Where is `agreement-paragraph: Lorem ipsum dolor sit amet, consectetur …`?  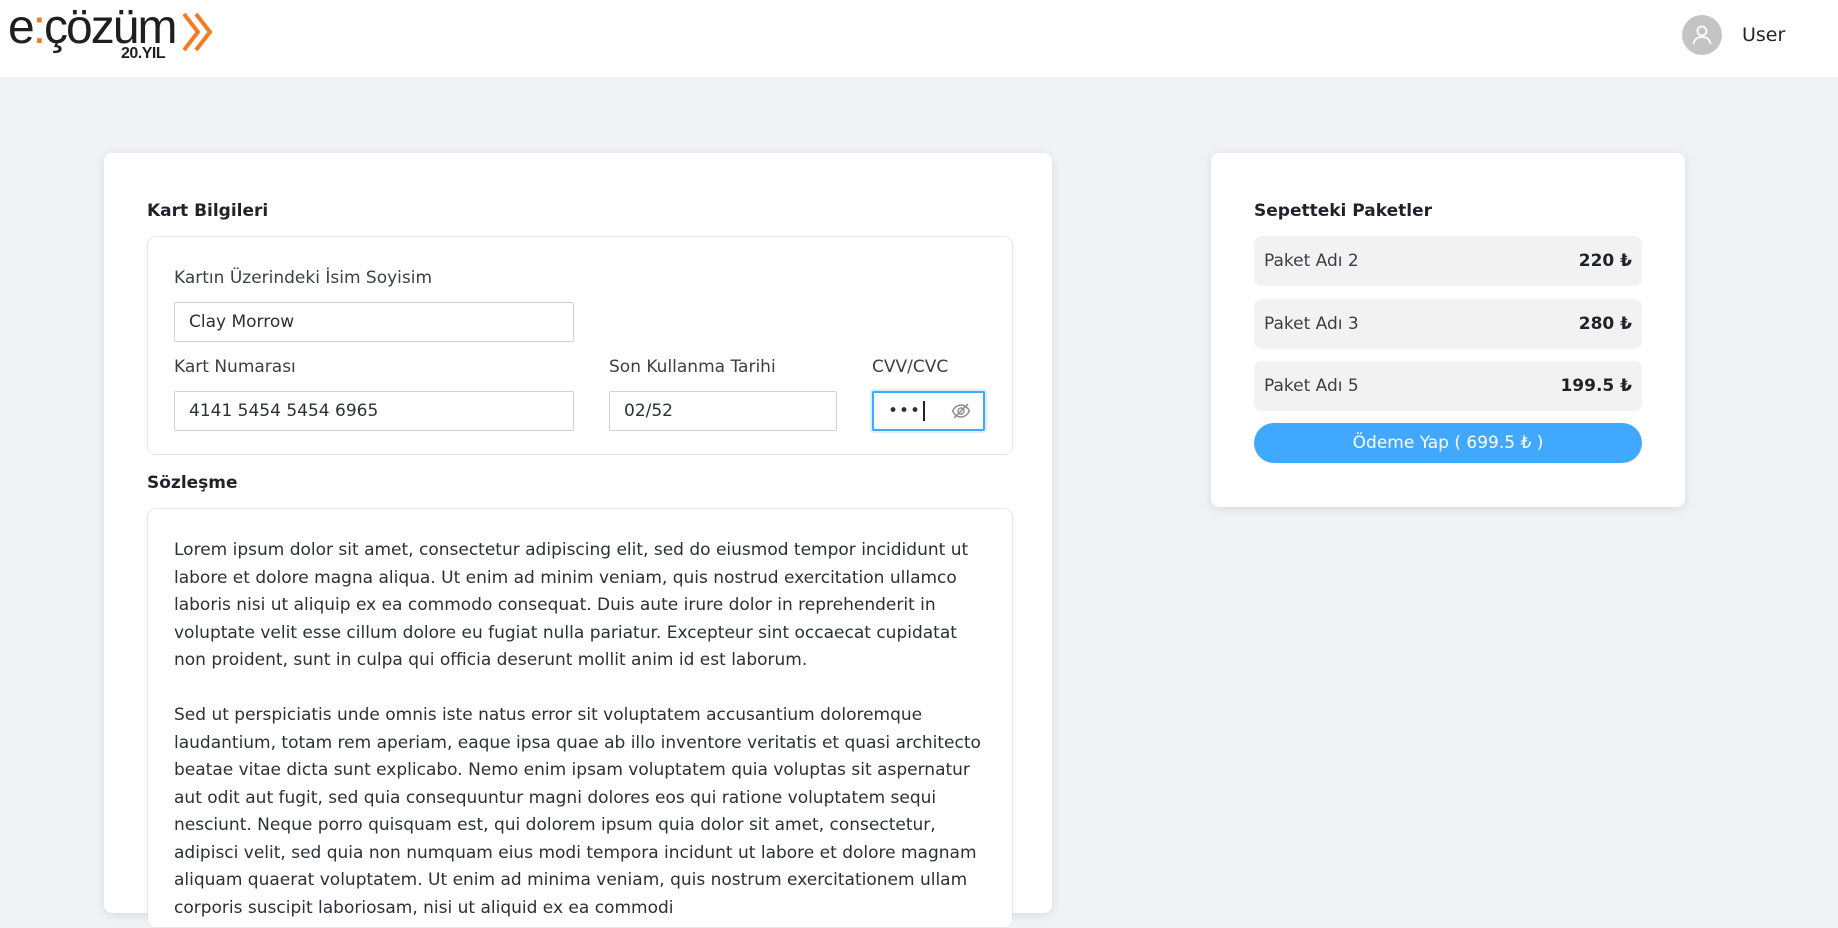
agreement-paragraph: Lorem ipsum dolor sit amet, consectetur … is located at coordinates (571, 605).